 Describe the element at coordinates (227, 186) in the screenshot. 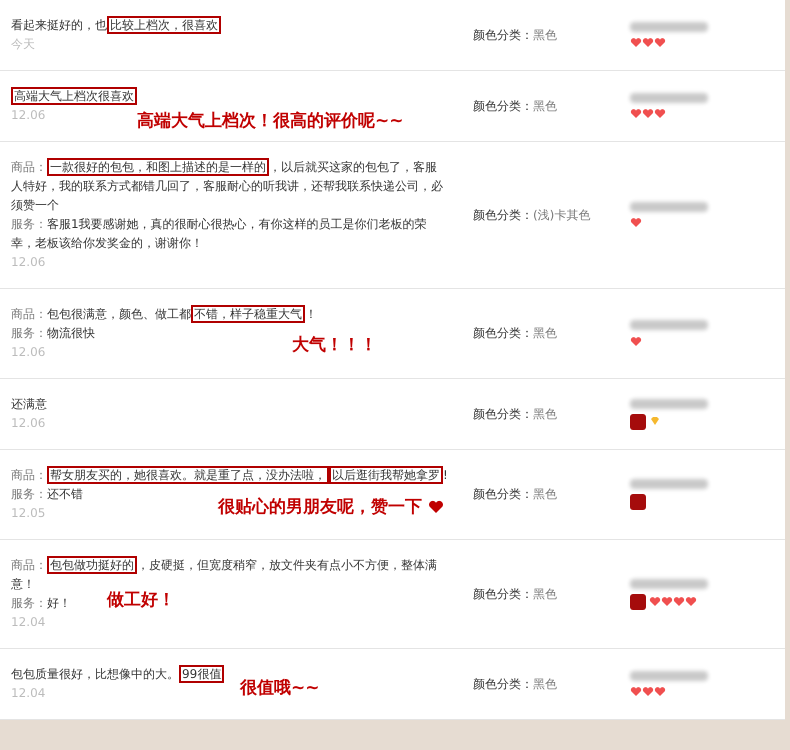

I see `review-text: 商品： 一款很好的包包，和图上描述的是一样的 ，以后就买这家的包包了，客服人特好，我的联系方式都错几回了，客服耐心的听我讲，还帮我联系快递公司，必须赞一个` at that location.